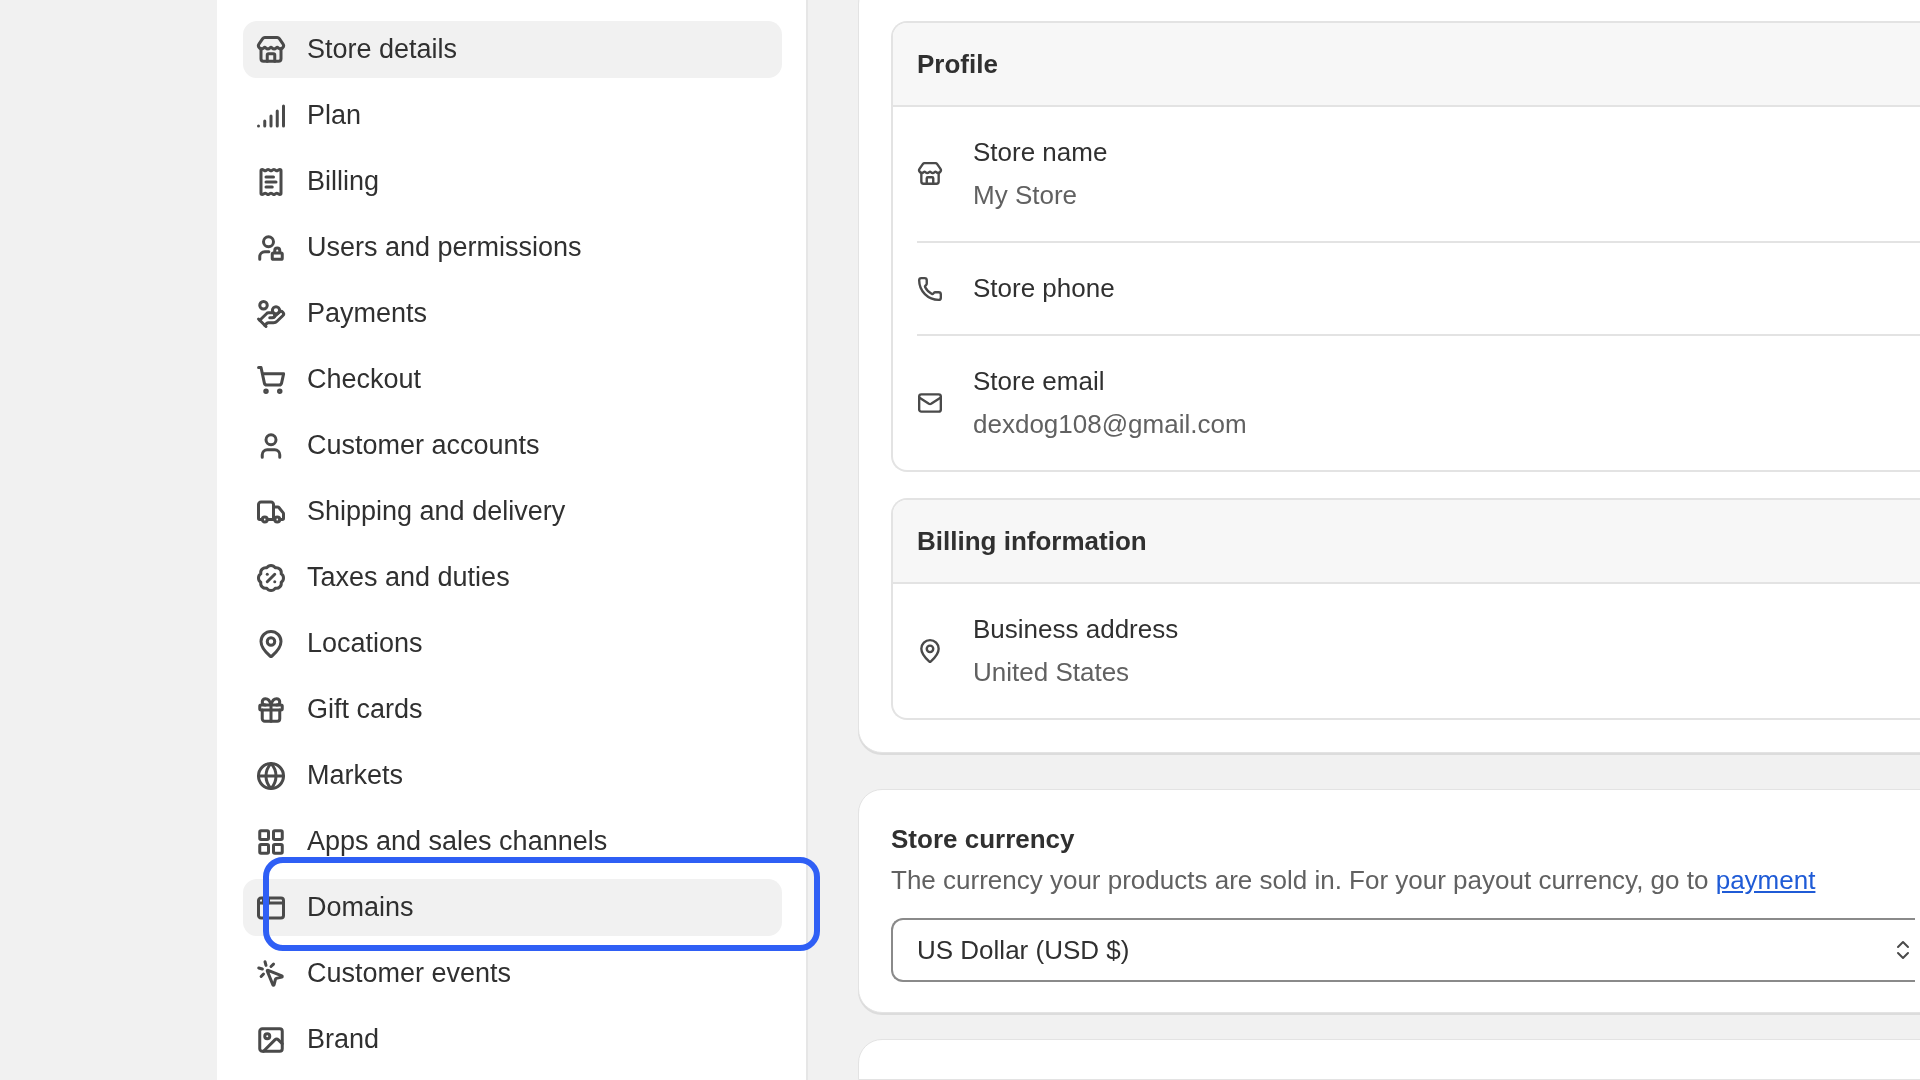 The height and width of the screenshot is (1080, 1920). What do you see at coordinates (1354, 880) in the screenshot?
I see `description-text: The currency your products are sold in. For your payout currency, go to payment` at bounding box center [1354, 880].